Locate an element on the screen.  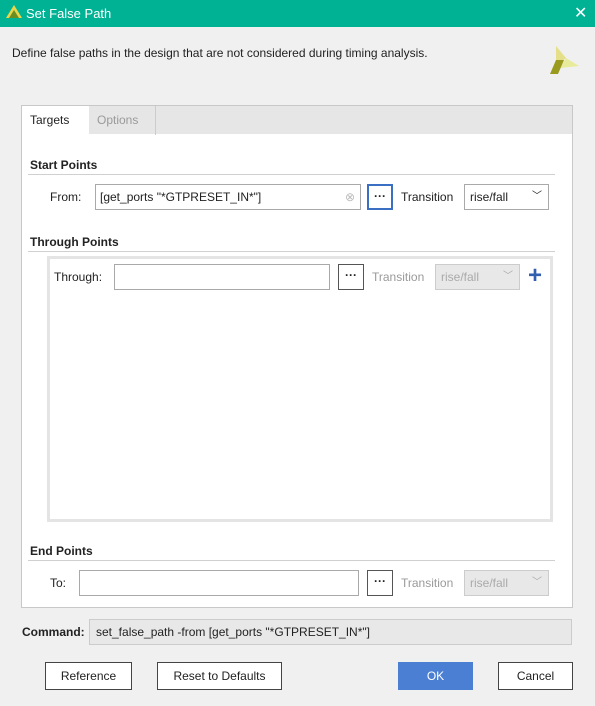
through-transition-label: Transition is located at coordinates (398, 277).